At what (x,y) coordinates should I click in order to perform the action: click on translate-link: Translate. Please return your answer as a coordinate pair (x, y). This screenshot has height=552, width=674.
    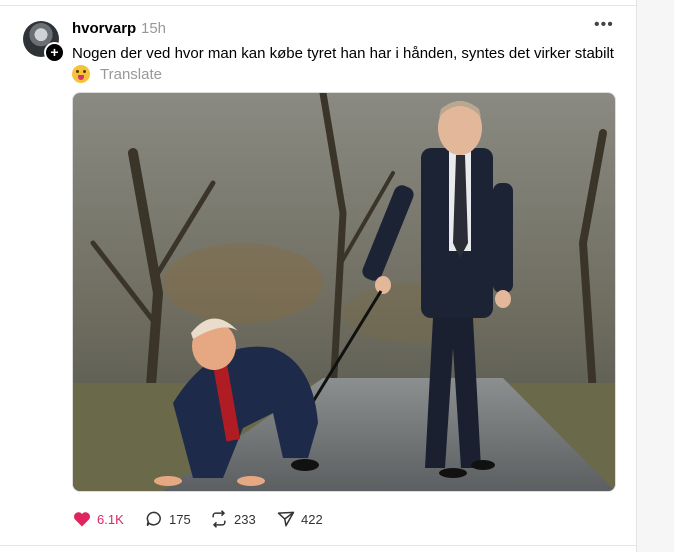
    Looking at the image, I should click on (131, 74).